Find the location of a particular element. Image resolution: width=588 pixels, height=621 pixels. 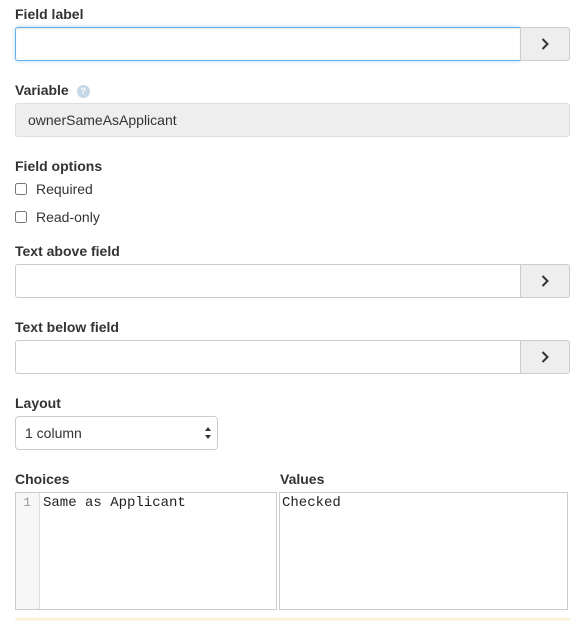

text-above-input-group is located at coordinates (292, 281).